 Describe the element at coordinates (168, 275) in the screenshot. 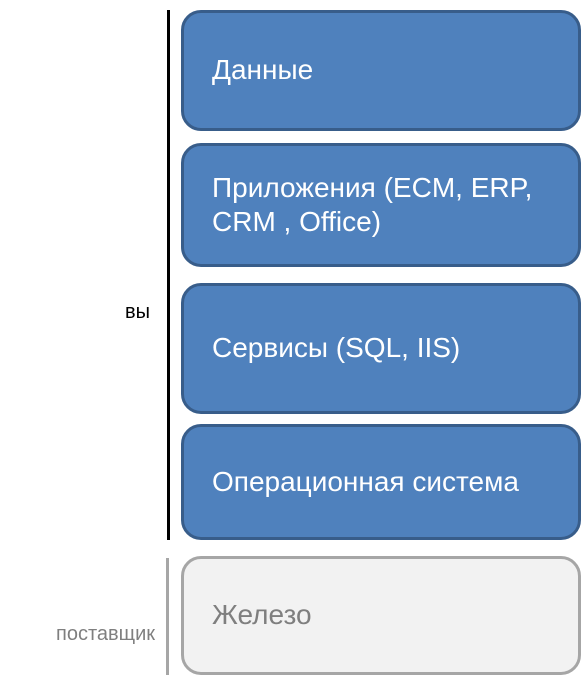

I see `you-bracket-line` at that location.